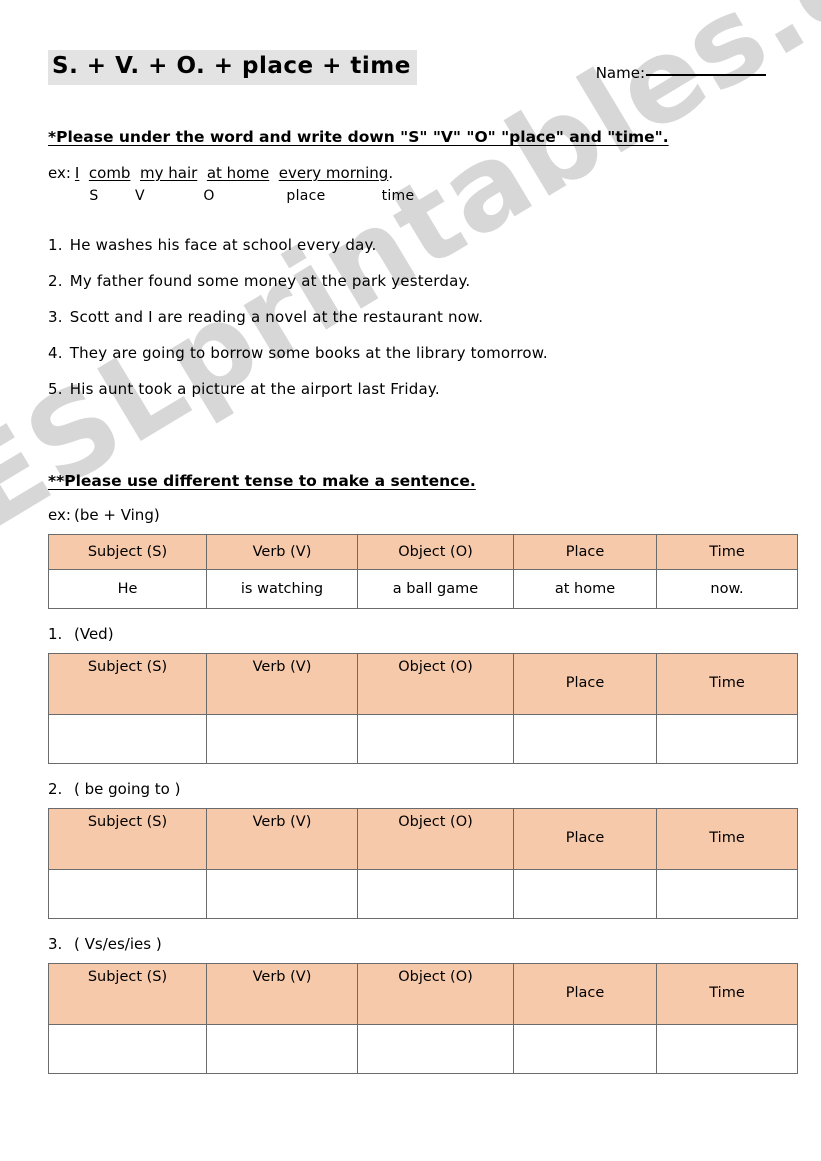 The width and height of the screenshot is (821, 1161). Describe the element at coordinates (434, 174) in the screenshot. I see `example-sentence-line: ex: I comb my hair at home every morning.` at that location.